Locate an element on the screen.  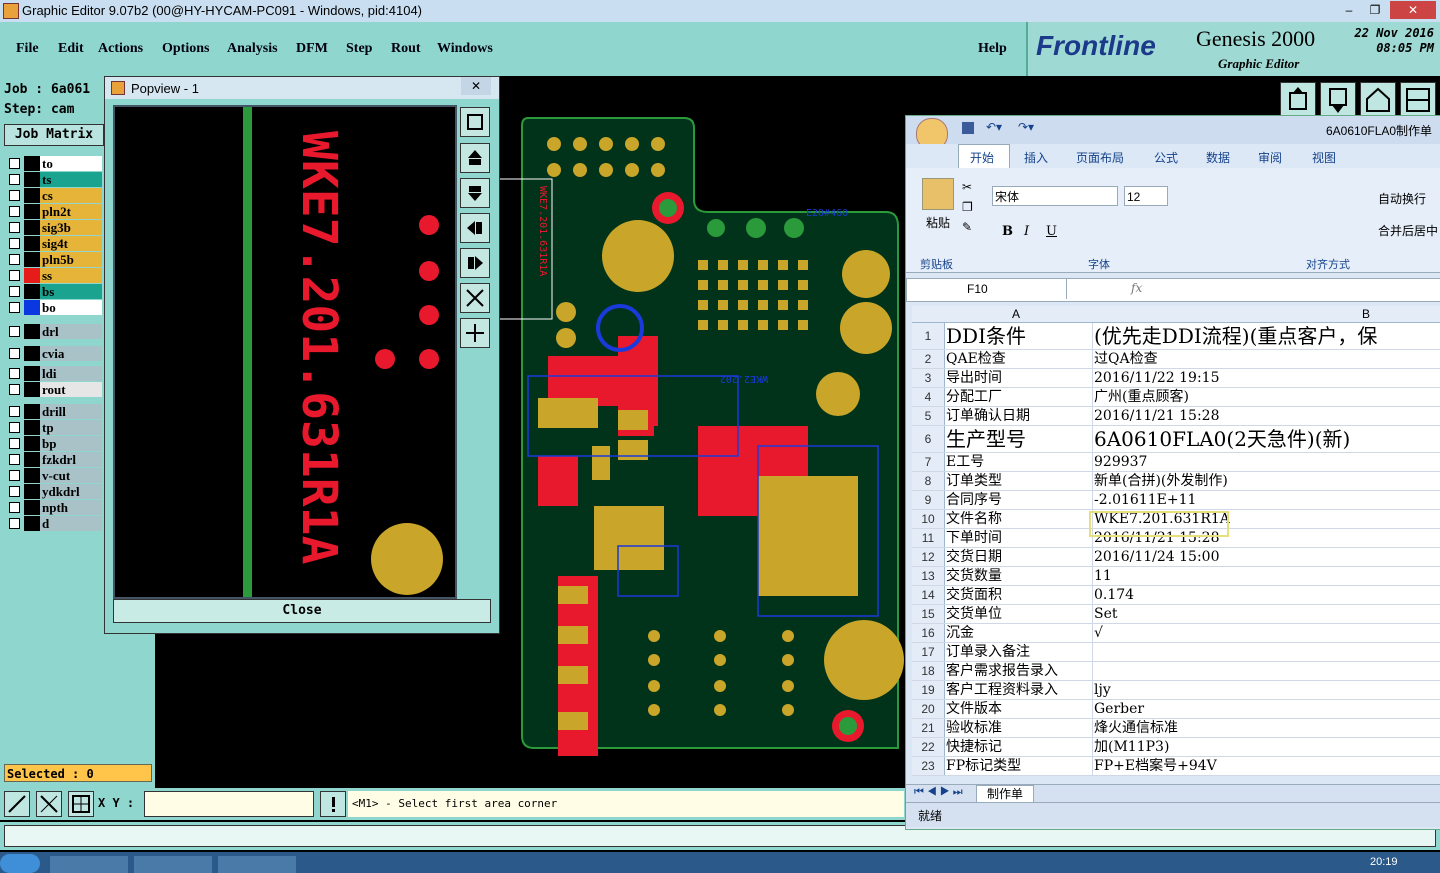
row-number: 11 is located at coordinates (928, 538).